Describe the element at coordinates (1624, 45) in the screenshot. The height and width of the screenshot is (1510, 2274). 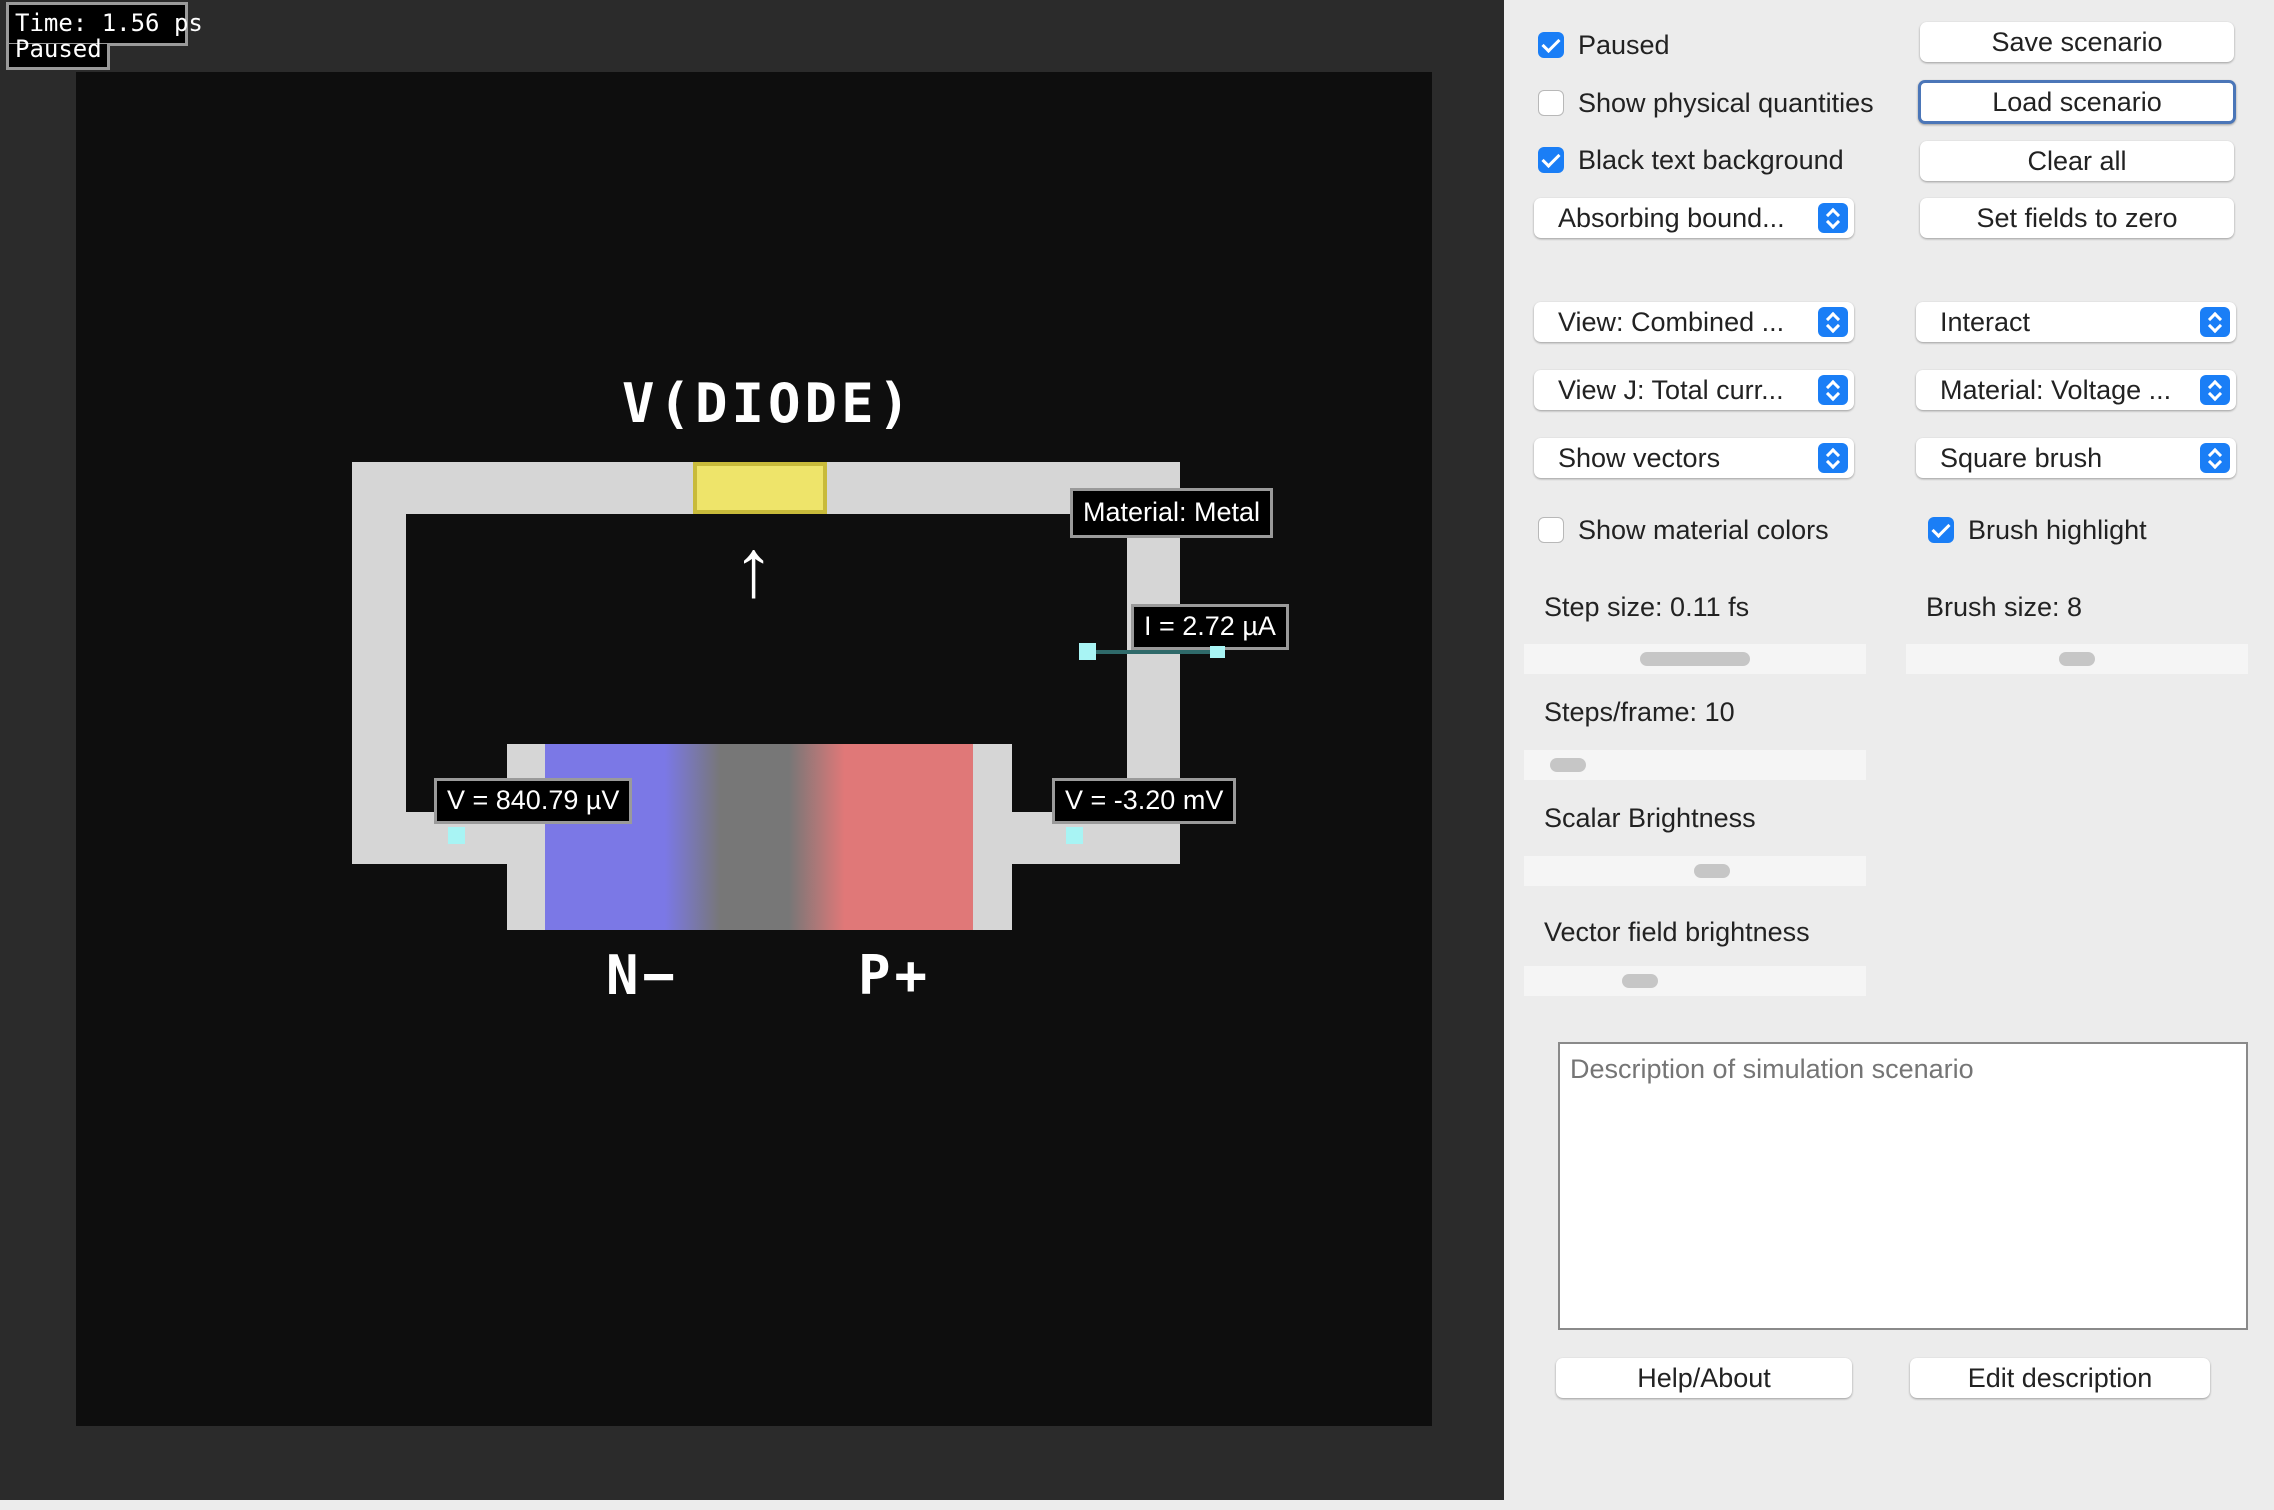
I see `paused-label: Paused` at that location.